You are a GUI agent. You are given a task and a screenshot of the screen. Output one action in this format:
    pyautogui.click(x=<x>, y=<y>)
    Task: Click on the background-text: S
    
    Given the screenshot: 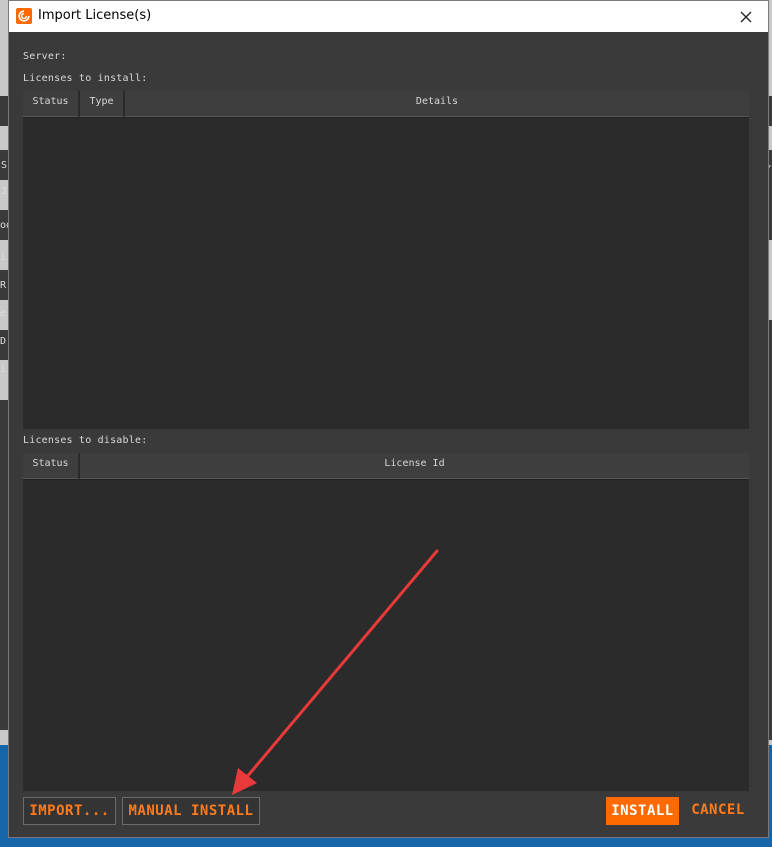 What is the action you would take?
    pyautogui.click(x=4, y=165)
    